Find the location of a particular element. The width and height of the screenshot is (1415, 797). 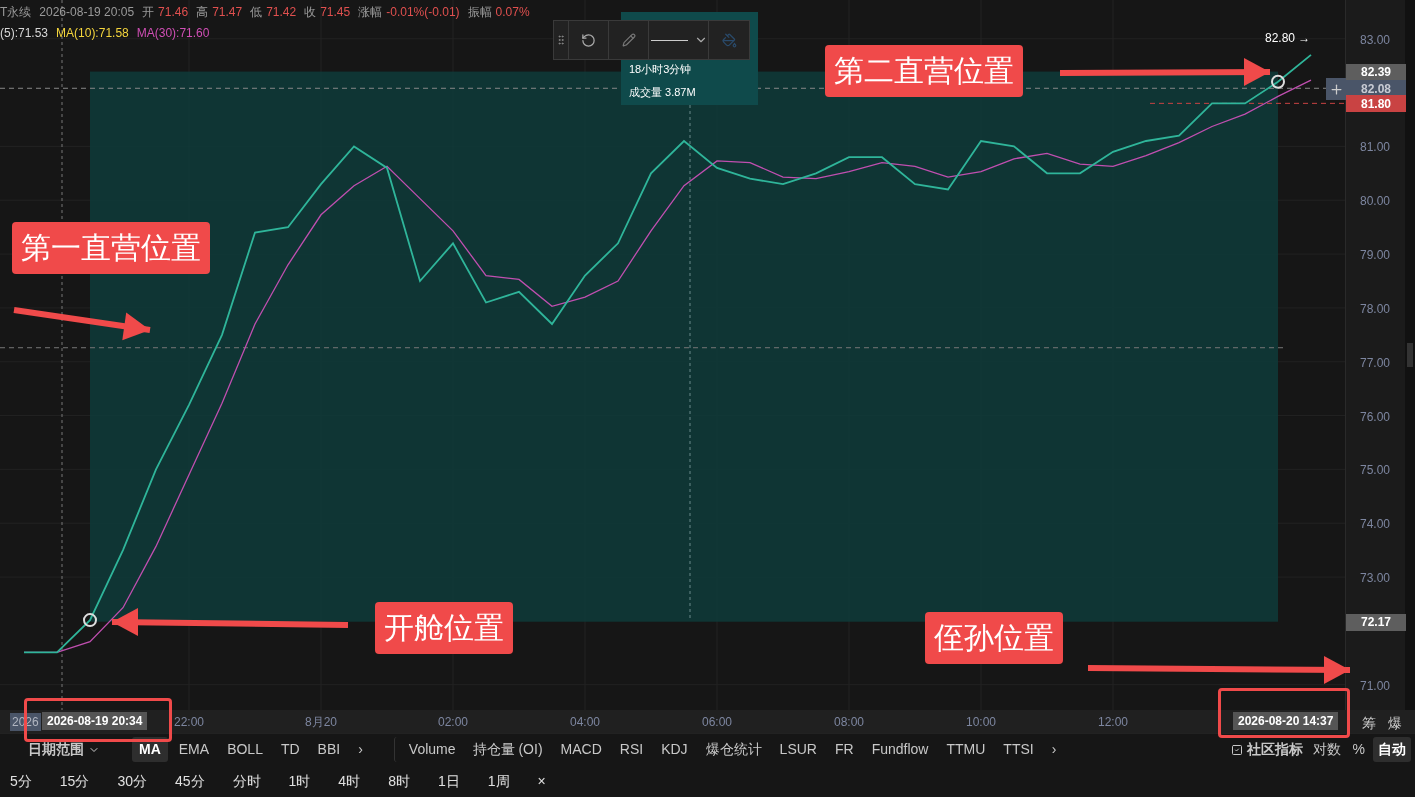

ma-value: MA(10):71.58 is located at coordinates (92, 33).